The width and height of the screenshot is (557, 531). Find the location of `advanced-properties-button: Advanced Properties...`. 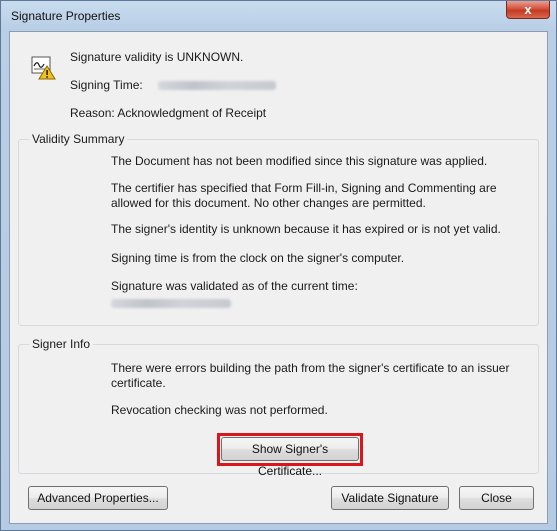

advanced-properties-button: Advanced Properties... is located at coordinates (98, 498).